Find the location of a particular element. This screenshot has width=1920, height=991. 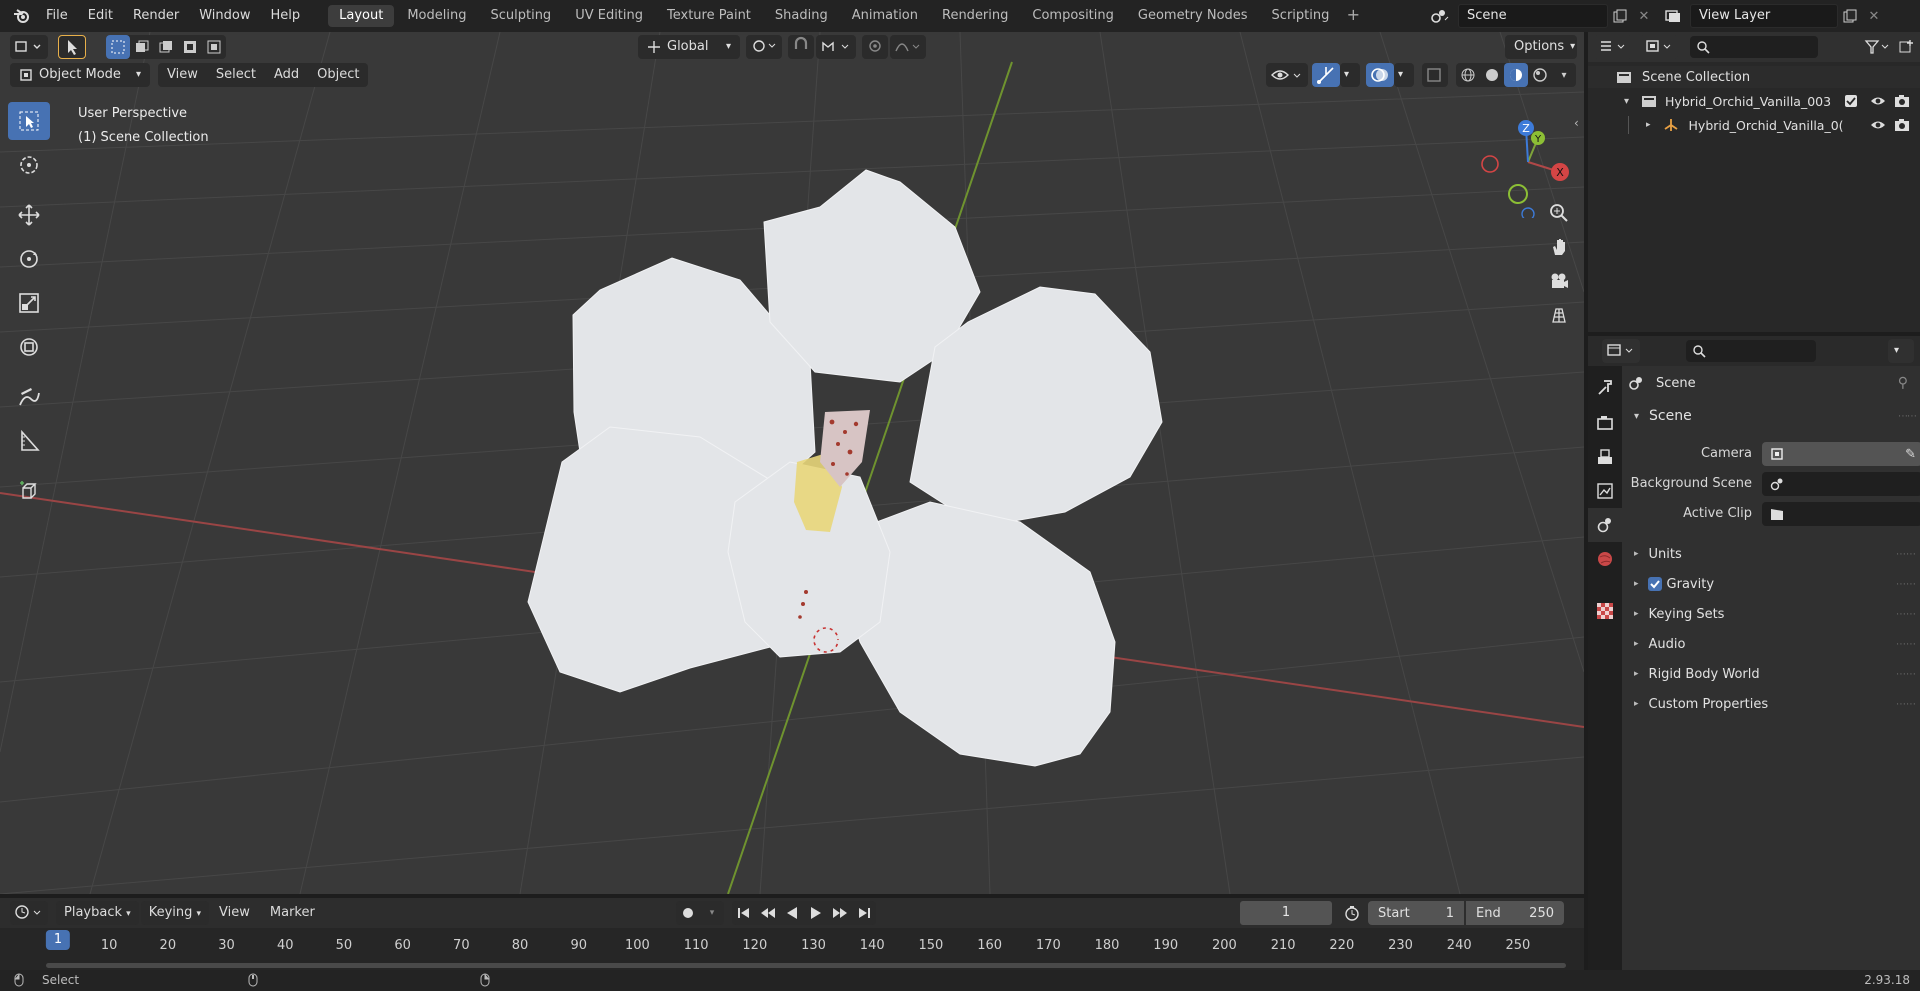

tab-modeling: Modeling is located at coordinates (436, 16).